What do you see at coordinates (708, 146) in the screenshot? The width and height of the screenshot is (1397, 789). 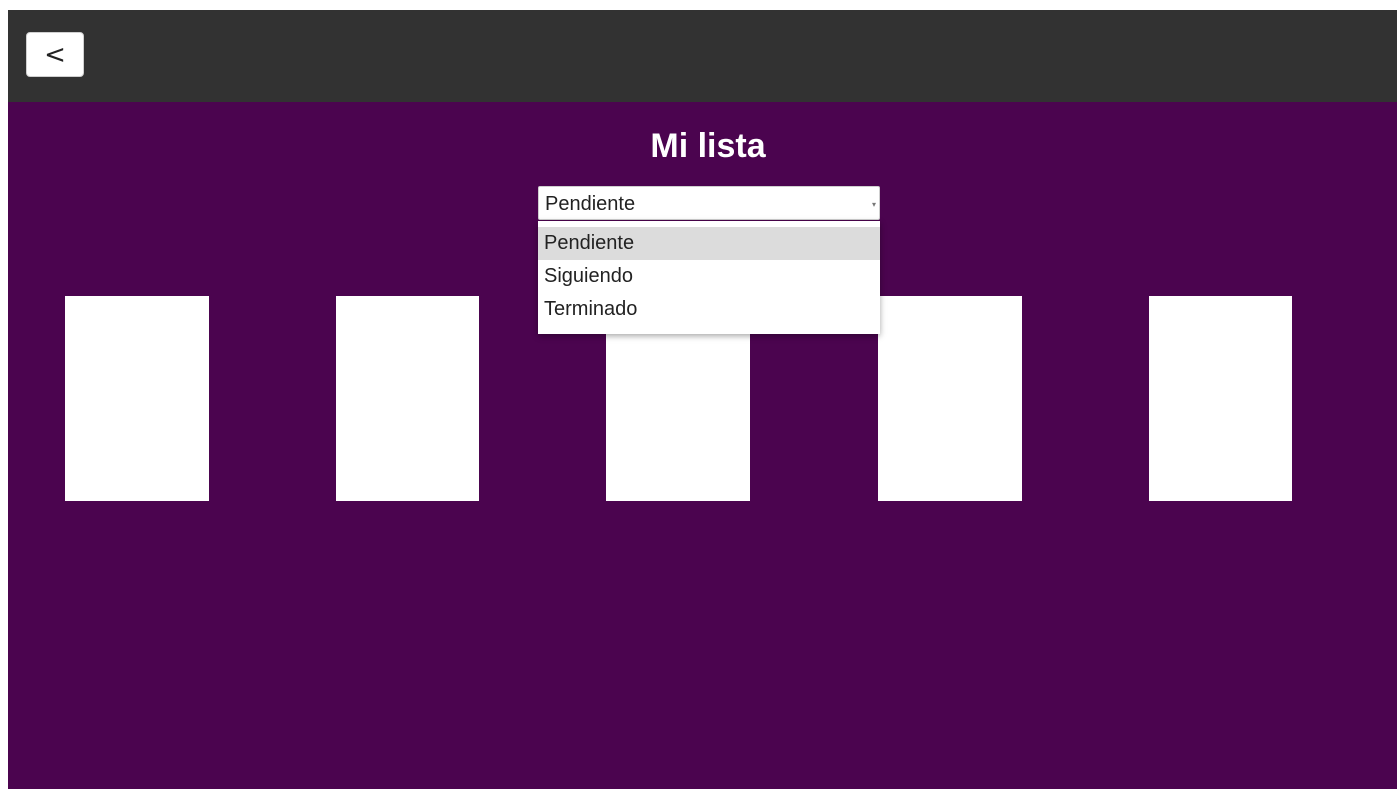 I see `page-title: Mi lista` at bounding box center [708, 146].